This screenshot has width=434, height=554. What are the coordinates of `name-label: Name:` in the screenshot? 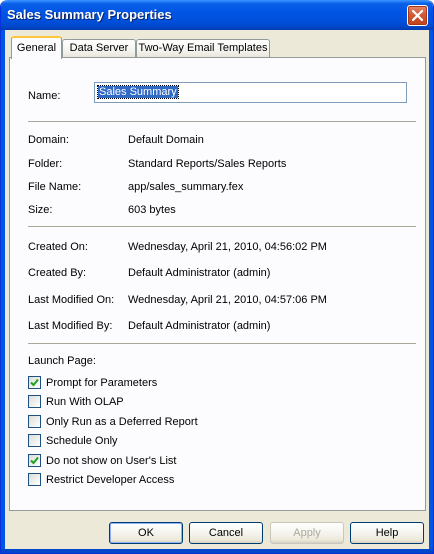 It's located at (44, 96).